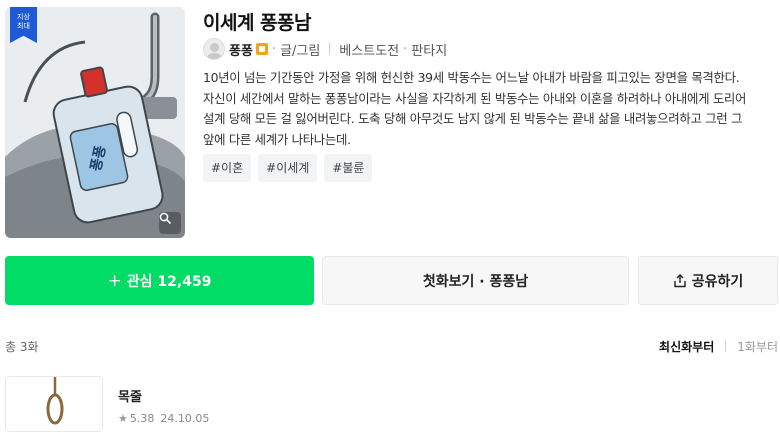 This screenshot has width=780, height=438. I want to click on episode-date: 24.10.05, so click(185, 418).